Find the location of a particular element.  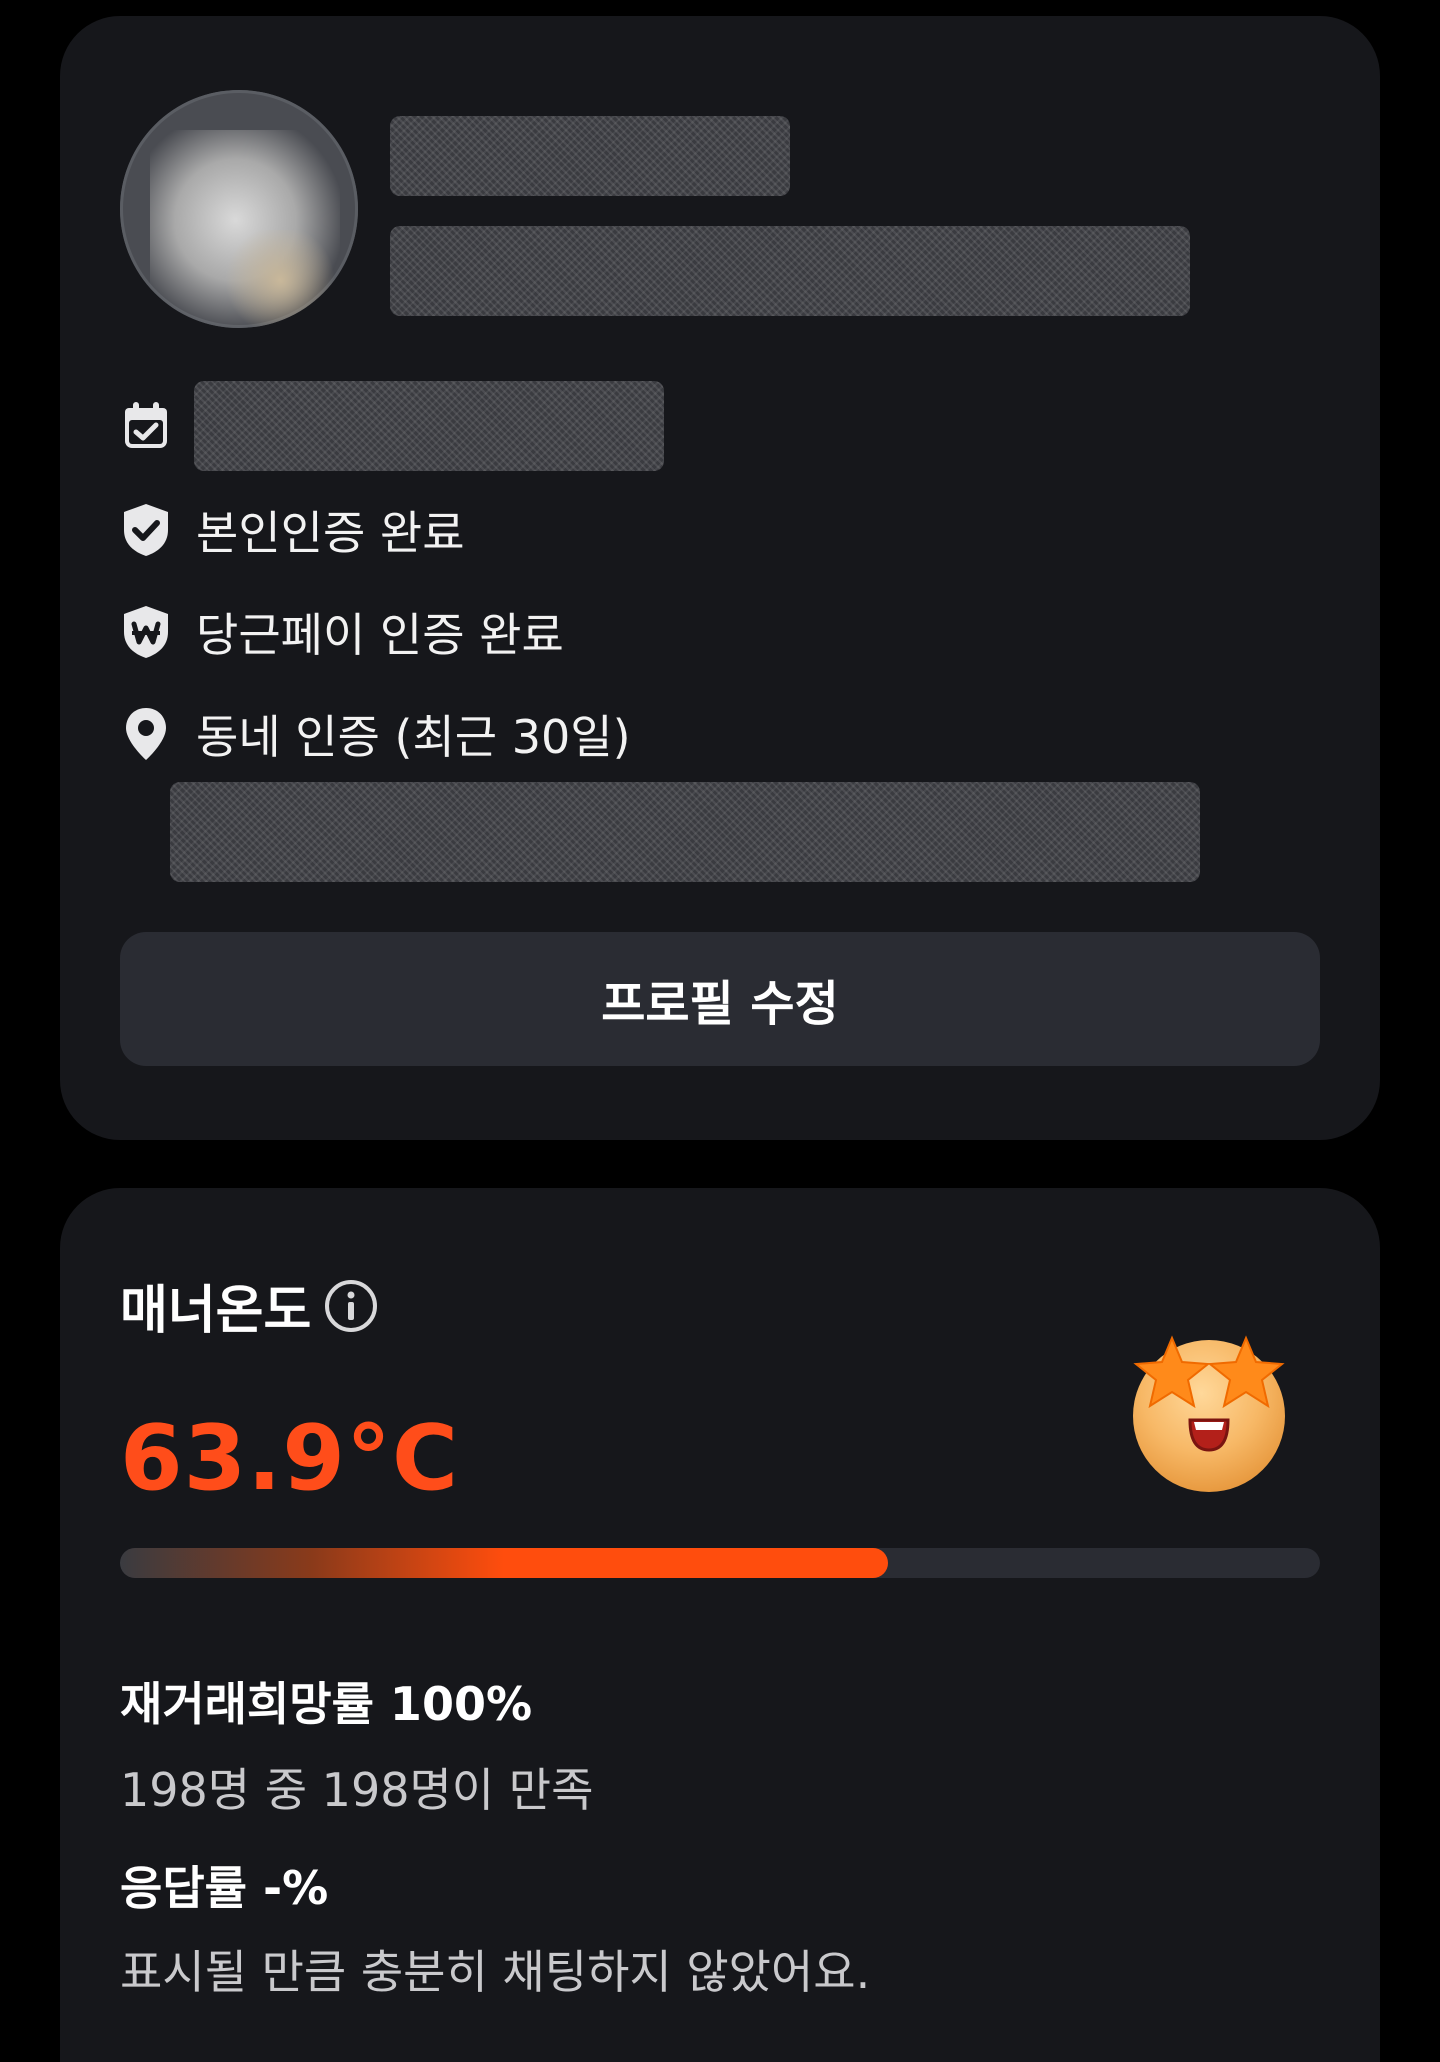

pay-verified-row: 당근페이 인증 완료 is located at coordinates (342, 632).